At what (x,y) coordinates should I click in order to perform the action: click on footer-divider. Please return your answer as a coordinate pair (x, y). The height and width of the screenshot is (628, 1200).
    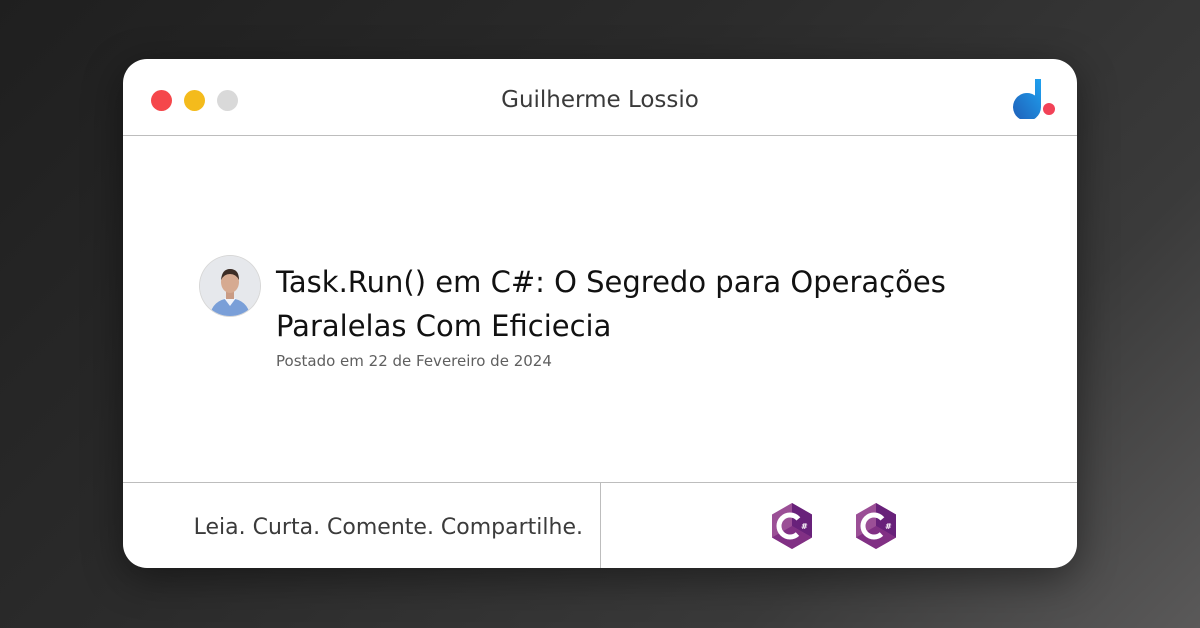
    Looking at the image, I should click on (600, 525).